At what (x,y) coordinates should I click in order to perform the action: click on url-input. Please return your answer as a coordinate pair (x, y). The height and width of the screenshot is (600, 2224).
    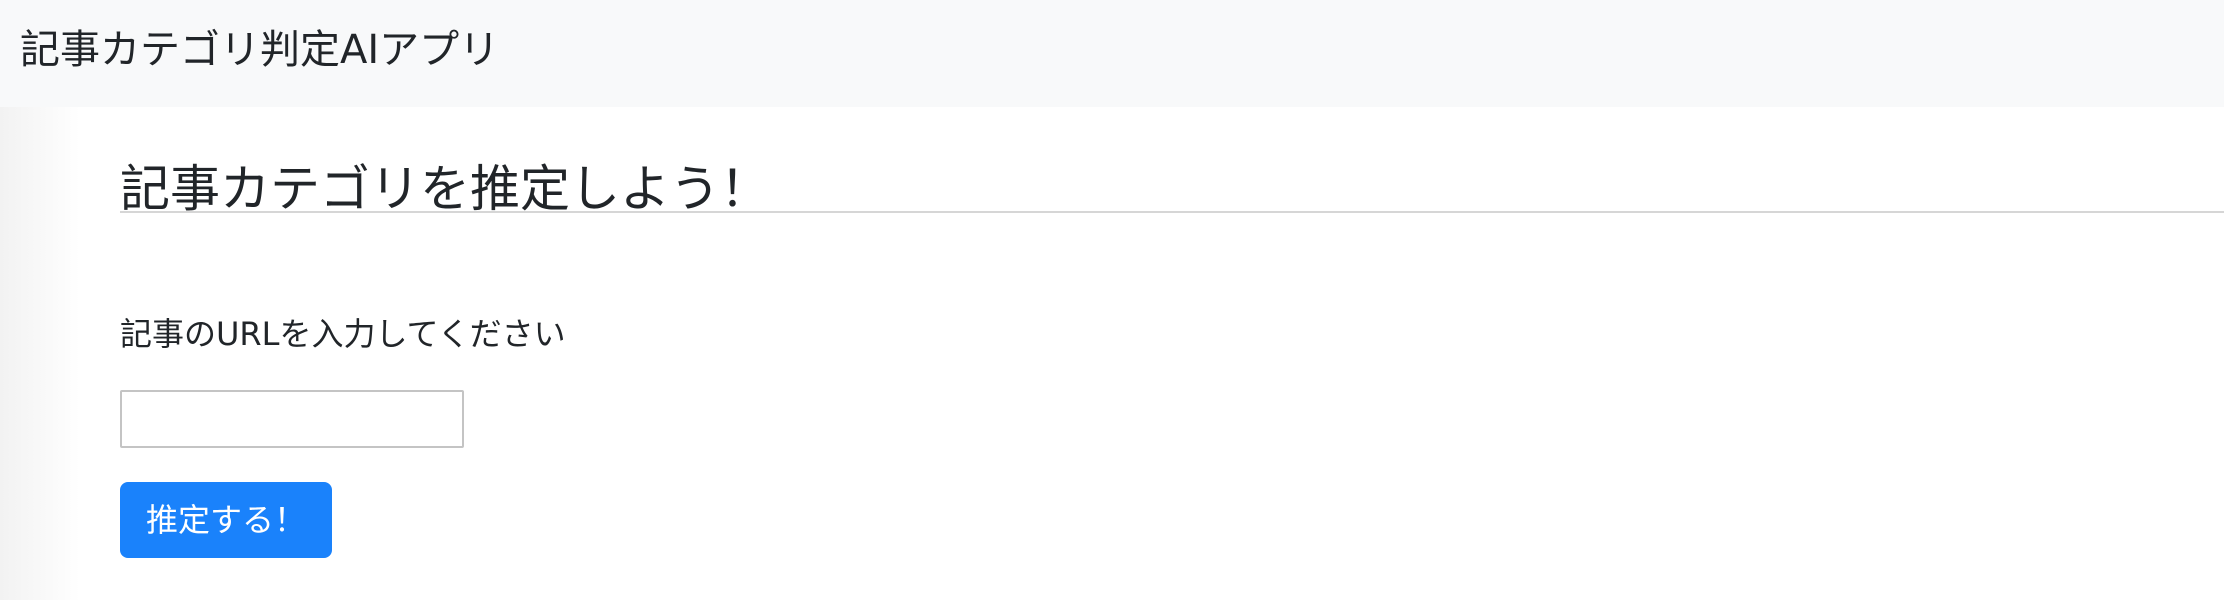
    Looking at the image, I should click on (292, 419).